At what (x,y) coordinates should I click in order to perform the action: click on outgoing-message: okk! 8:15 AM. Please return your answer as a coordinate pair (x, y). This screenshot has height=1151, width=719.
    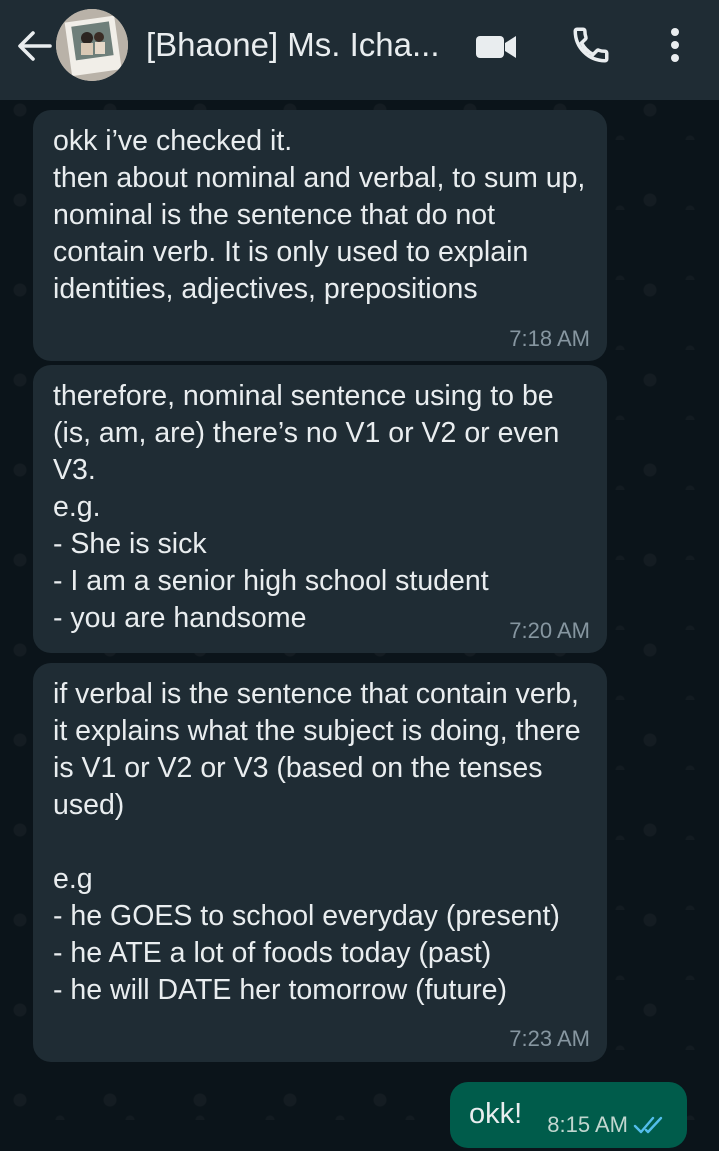
    Looking at the image, I should click on (568, 1115).